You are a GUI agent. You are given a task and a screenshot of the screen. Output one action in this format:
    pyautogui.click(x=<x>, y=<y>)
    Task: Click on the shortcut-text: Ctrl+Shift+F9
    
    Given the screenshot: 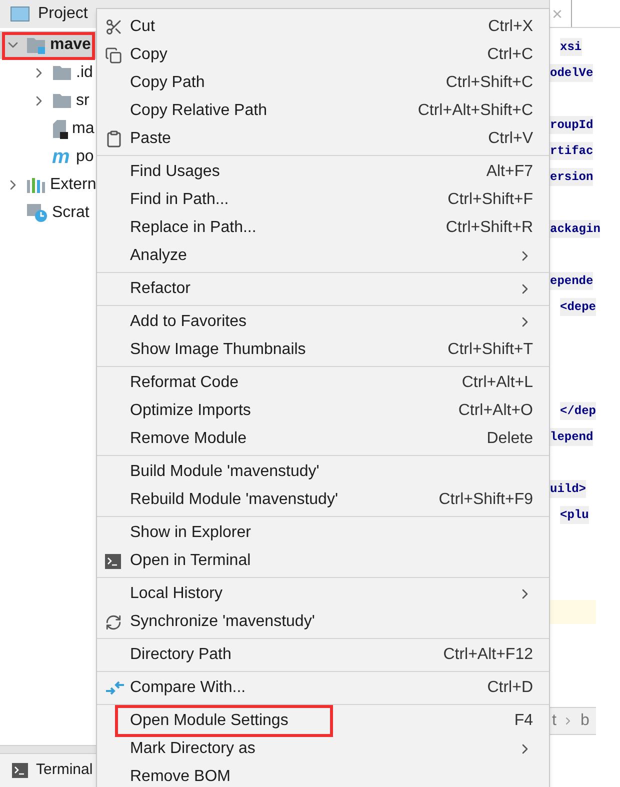 What is the action you would take?
    pyautogui.click(x=485, y=500)
    